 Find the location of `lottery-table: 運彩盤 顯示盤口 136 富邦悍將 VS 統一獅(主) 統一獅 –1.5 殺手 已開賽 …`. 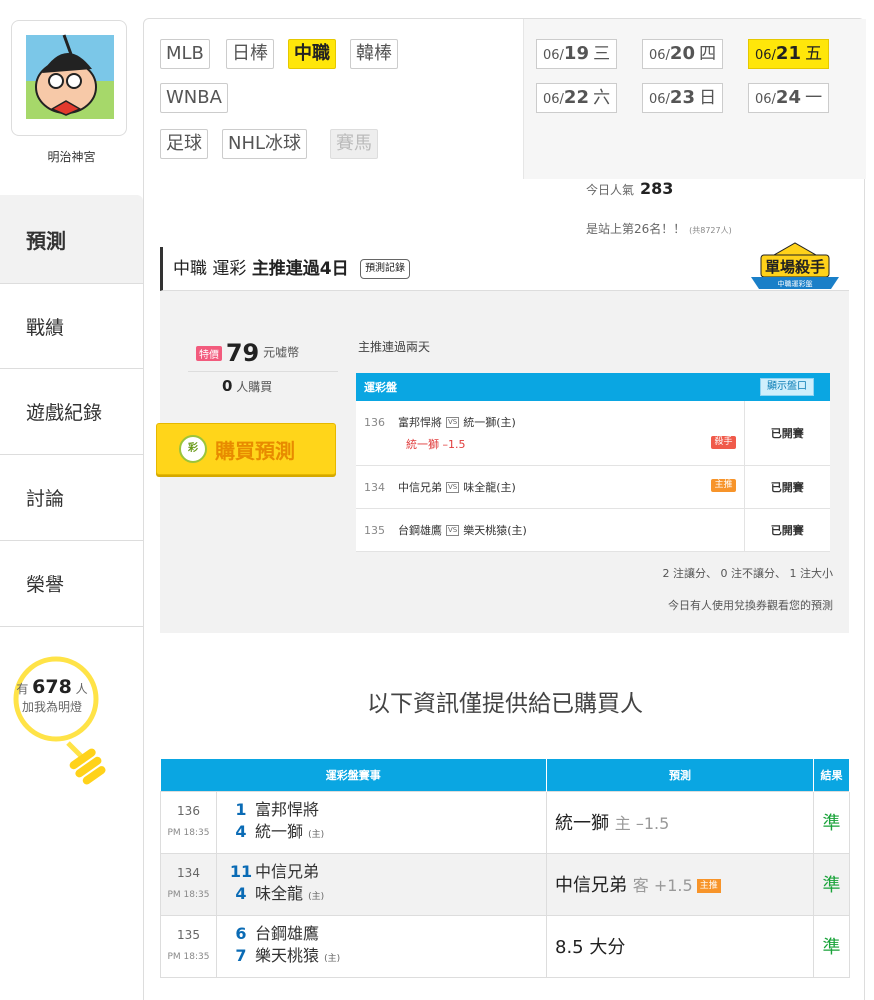

lottery-table: 運彩盤 顯示盤口 136 富邦悍將 VS 統一獅(主) 統一獅 –1.5 殺手 已開賽 … is located at coordinates (593, 462).